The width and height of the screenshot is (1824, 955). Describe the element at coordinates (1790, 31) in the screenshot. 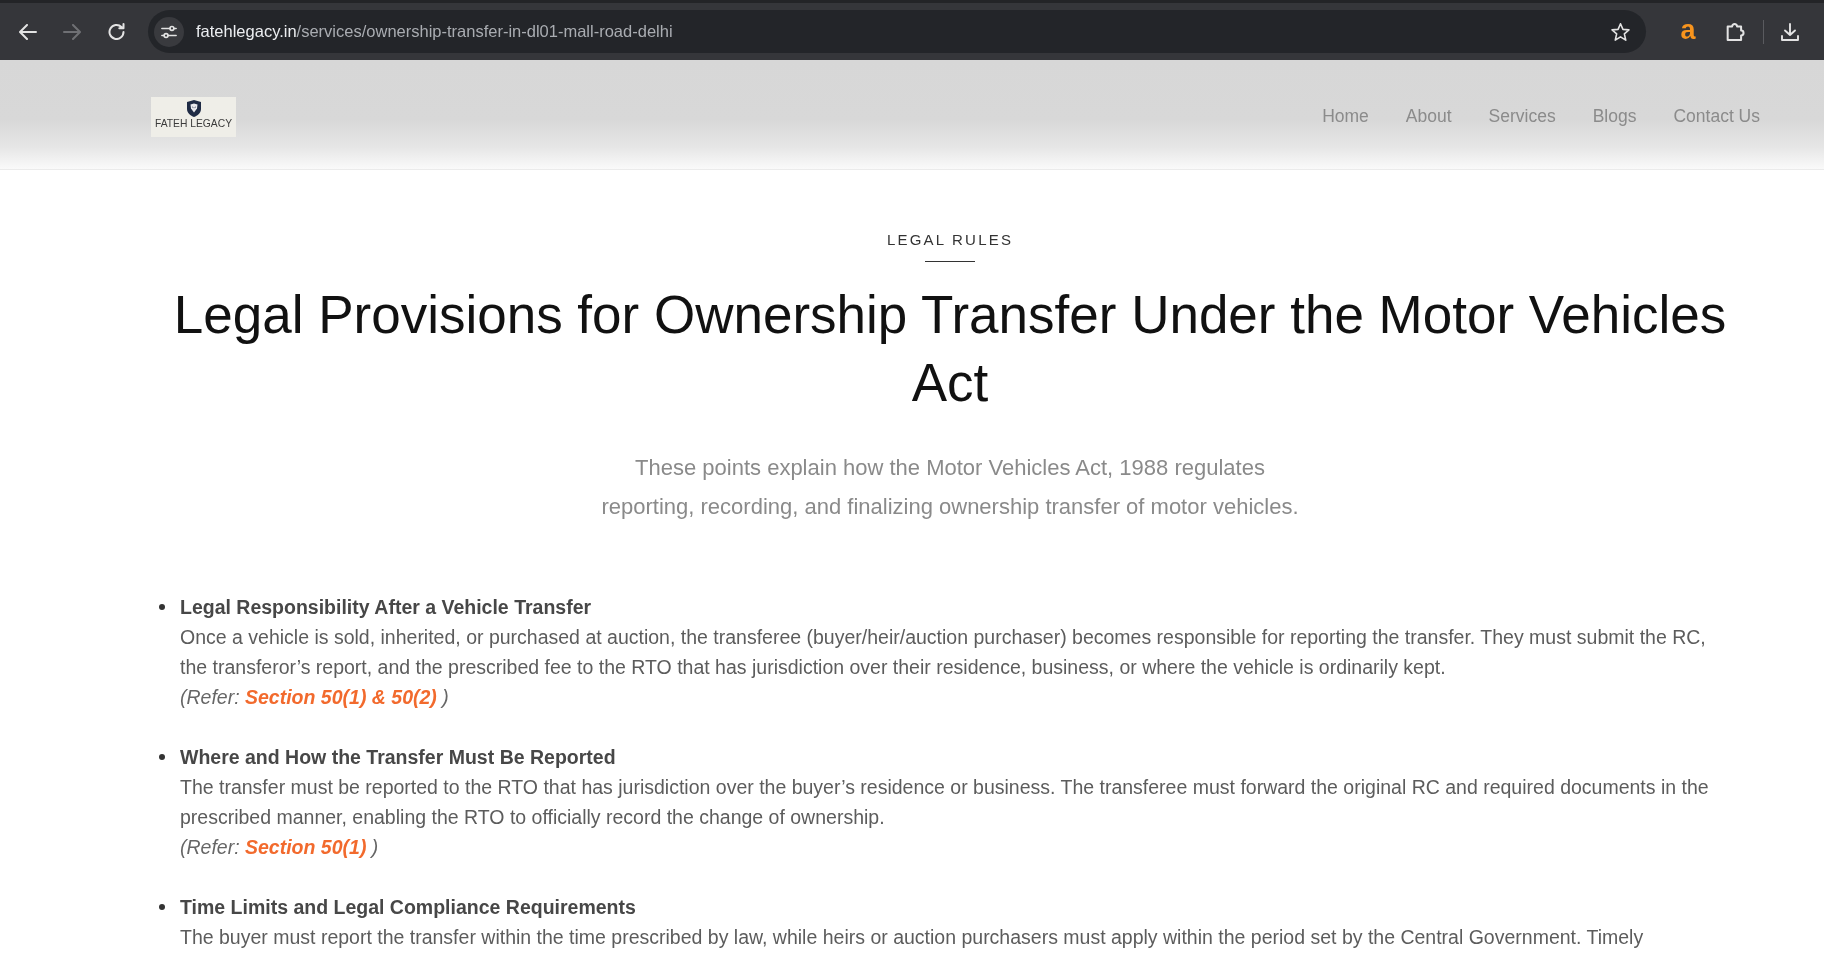

I see `download-icon` at that location.